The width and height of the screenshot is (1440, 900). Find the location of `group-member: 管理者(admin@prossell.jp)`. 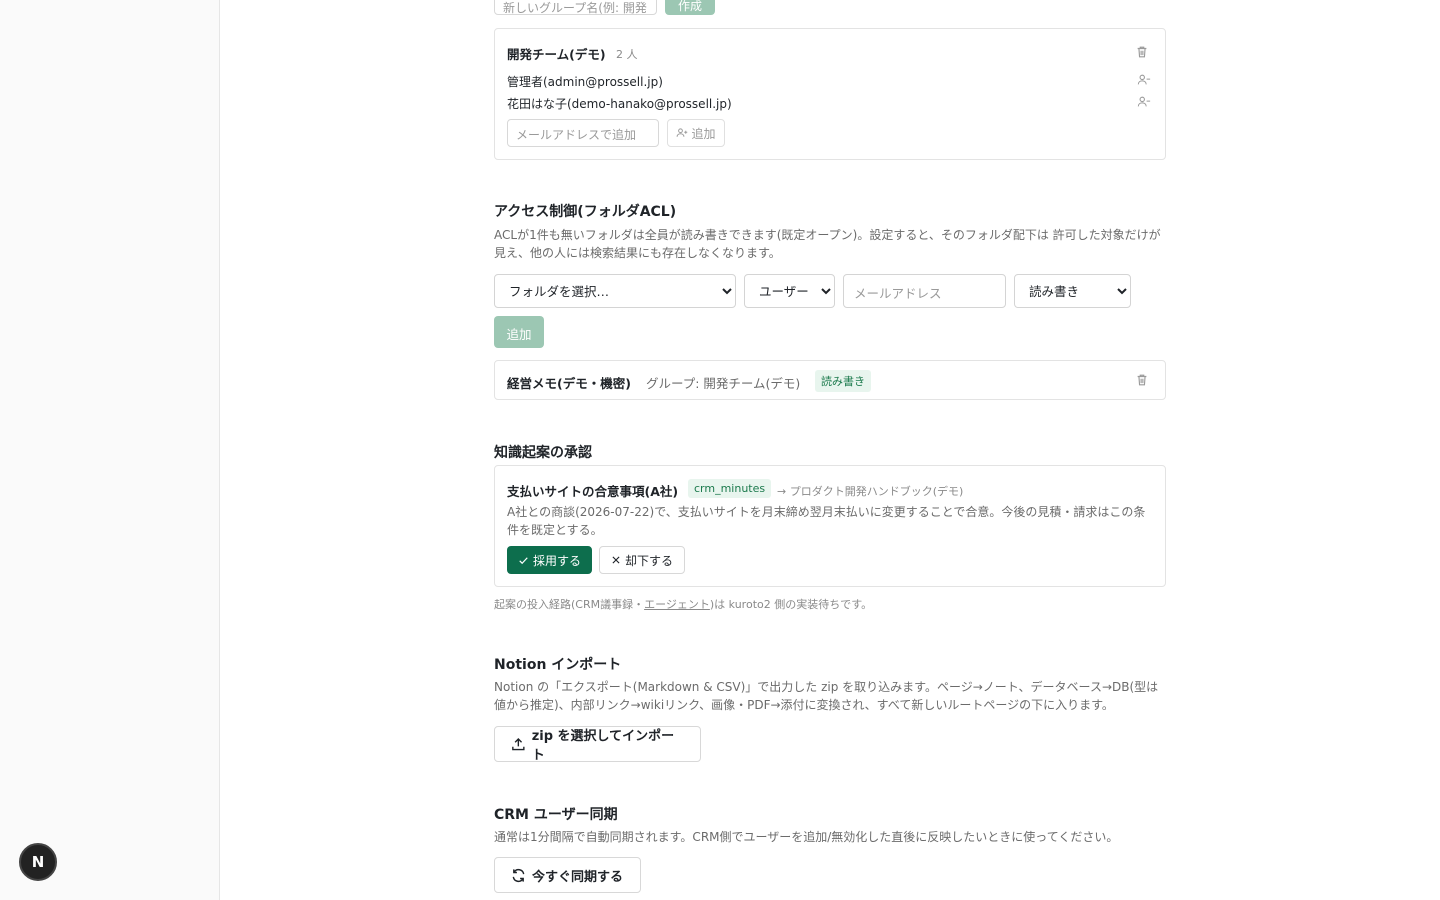

group-member: 管理者(admin@prossell.jp) is located at coordinates (585, 82).